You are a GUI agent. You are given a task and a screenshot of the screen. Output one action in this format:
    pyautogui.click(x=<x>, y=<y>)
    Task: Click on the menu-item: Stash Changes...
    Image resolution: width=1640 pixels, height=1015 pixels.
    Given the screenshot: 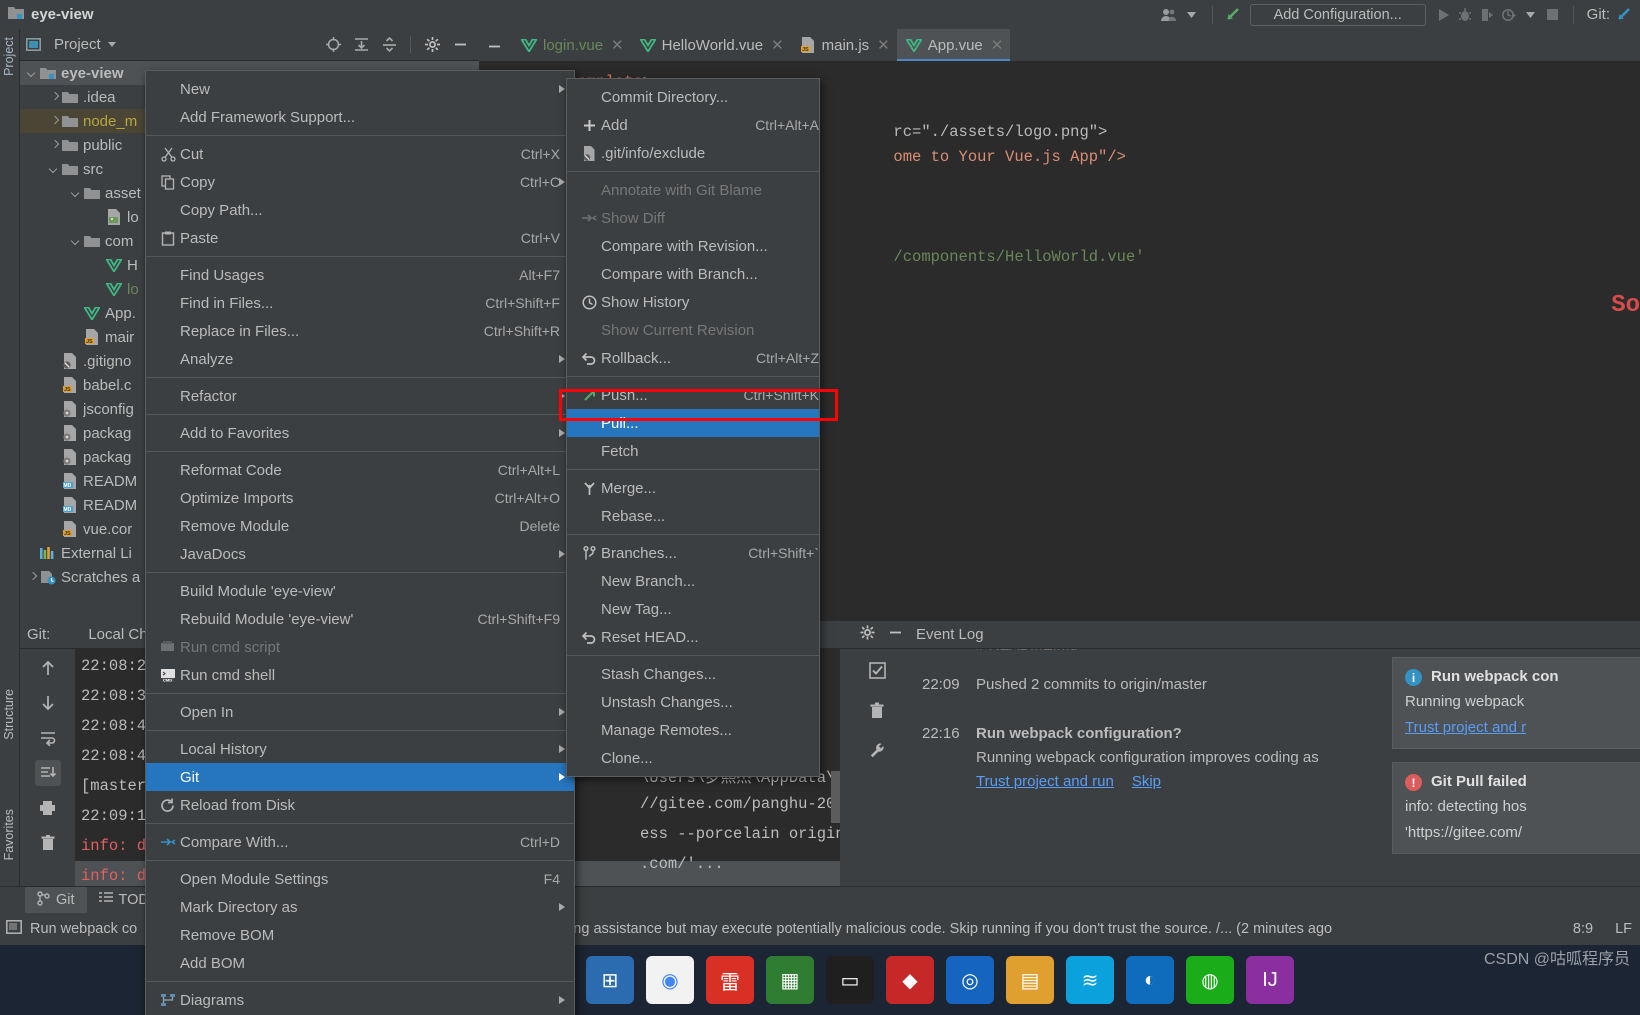 What is the action you would take?
    pyautogui.click(x=693, y=674)
    